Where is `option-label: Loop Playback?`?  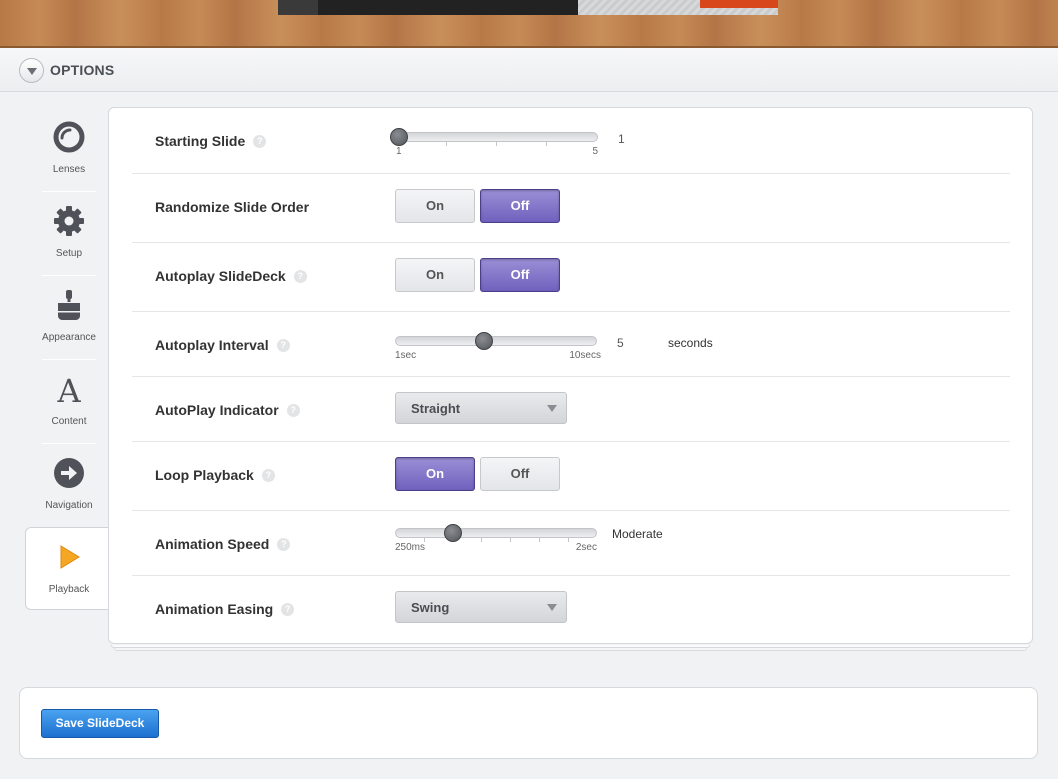 option-label: Loop Playback? is located at coordinates (215, 475).